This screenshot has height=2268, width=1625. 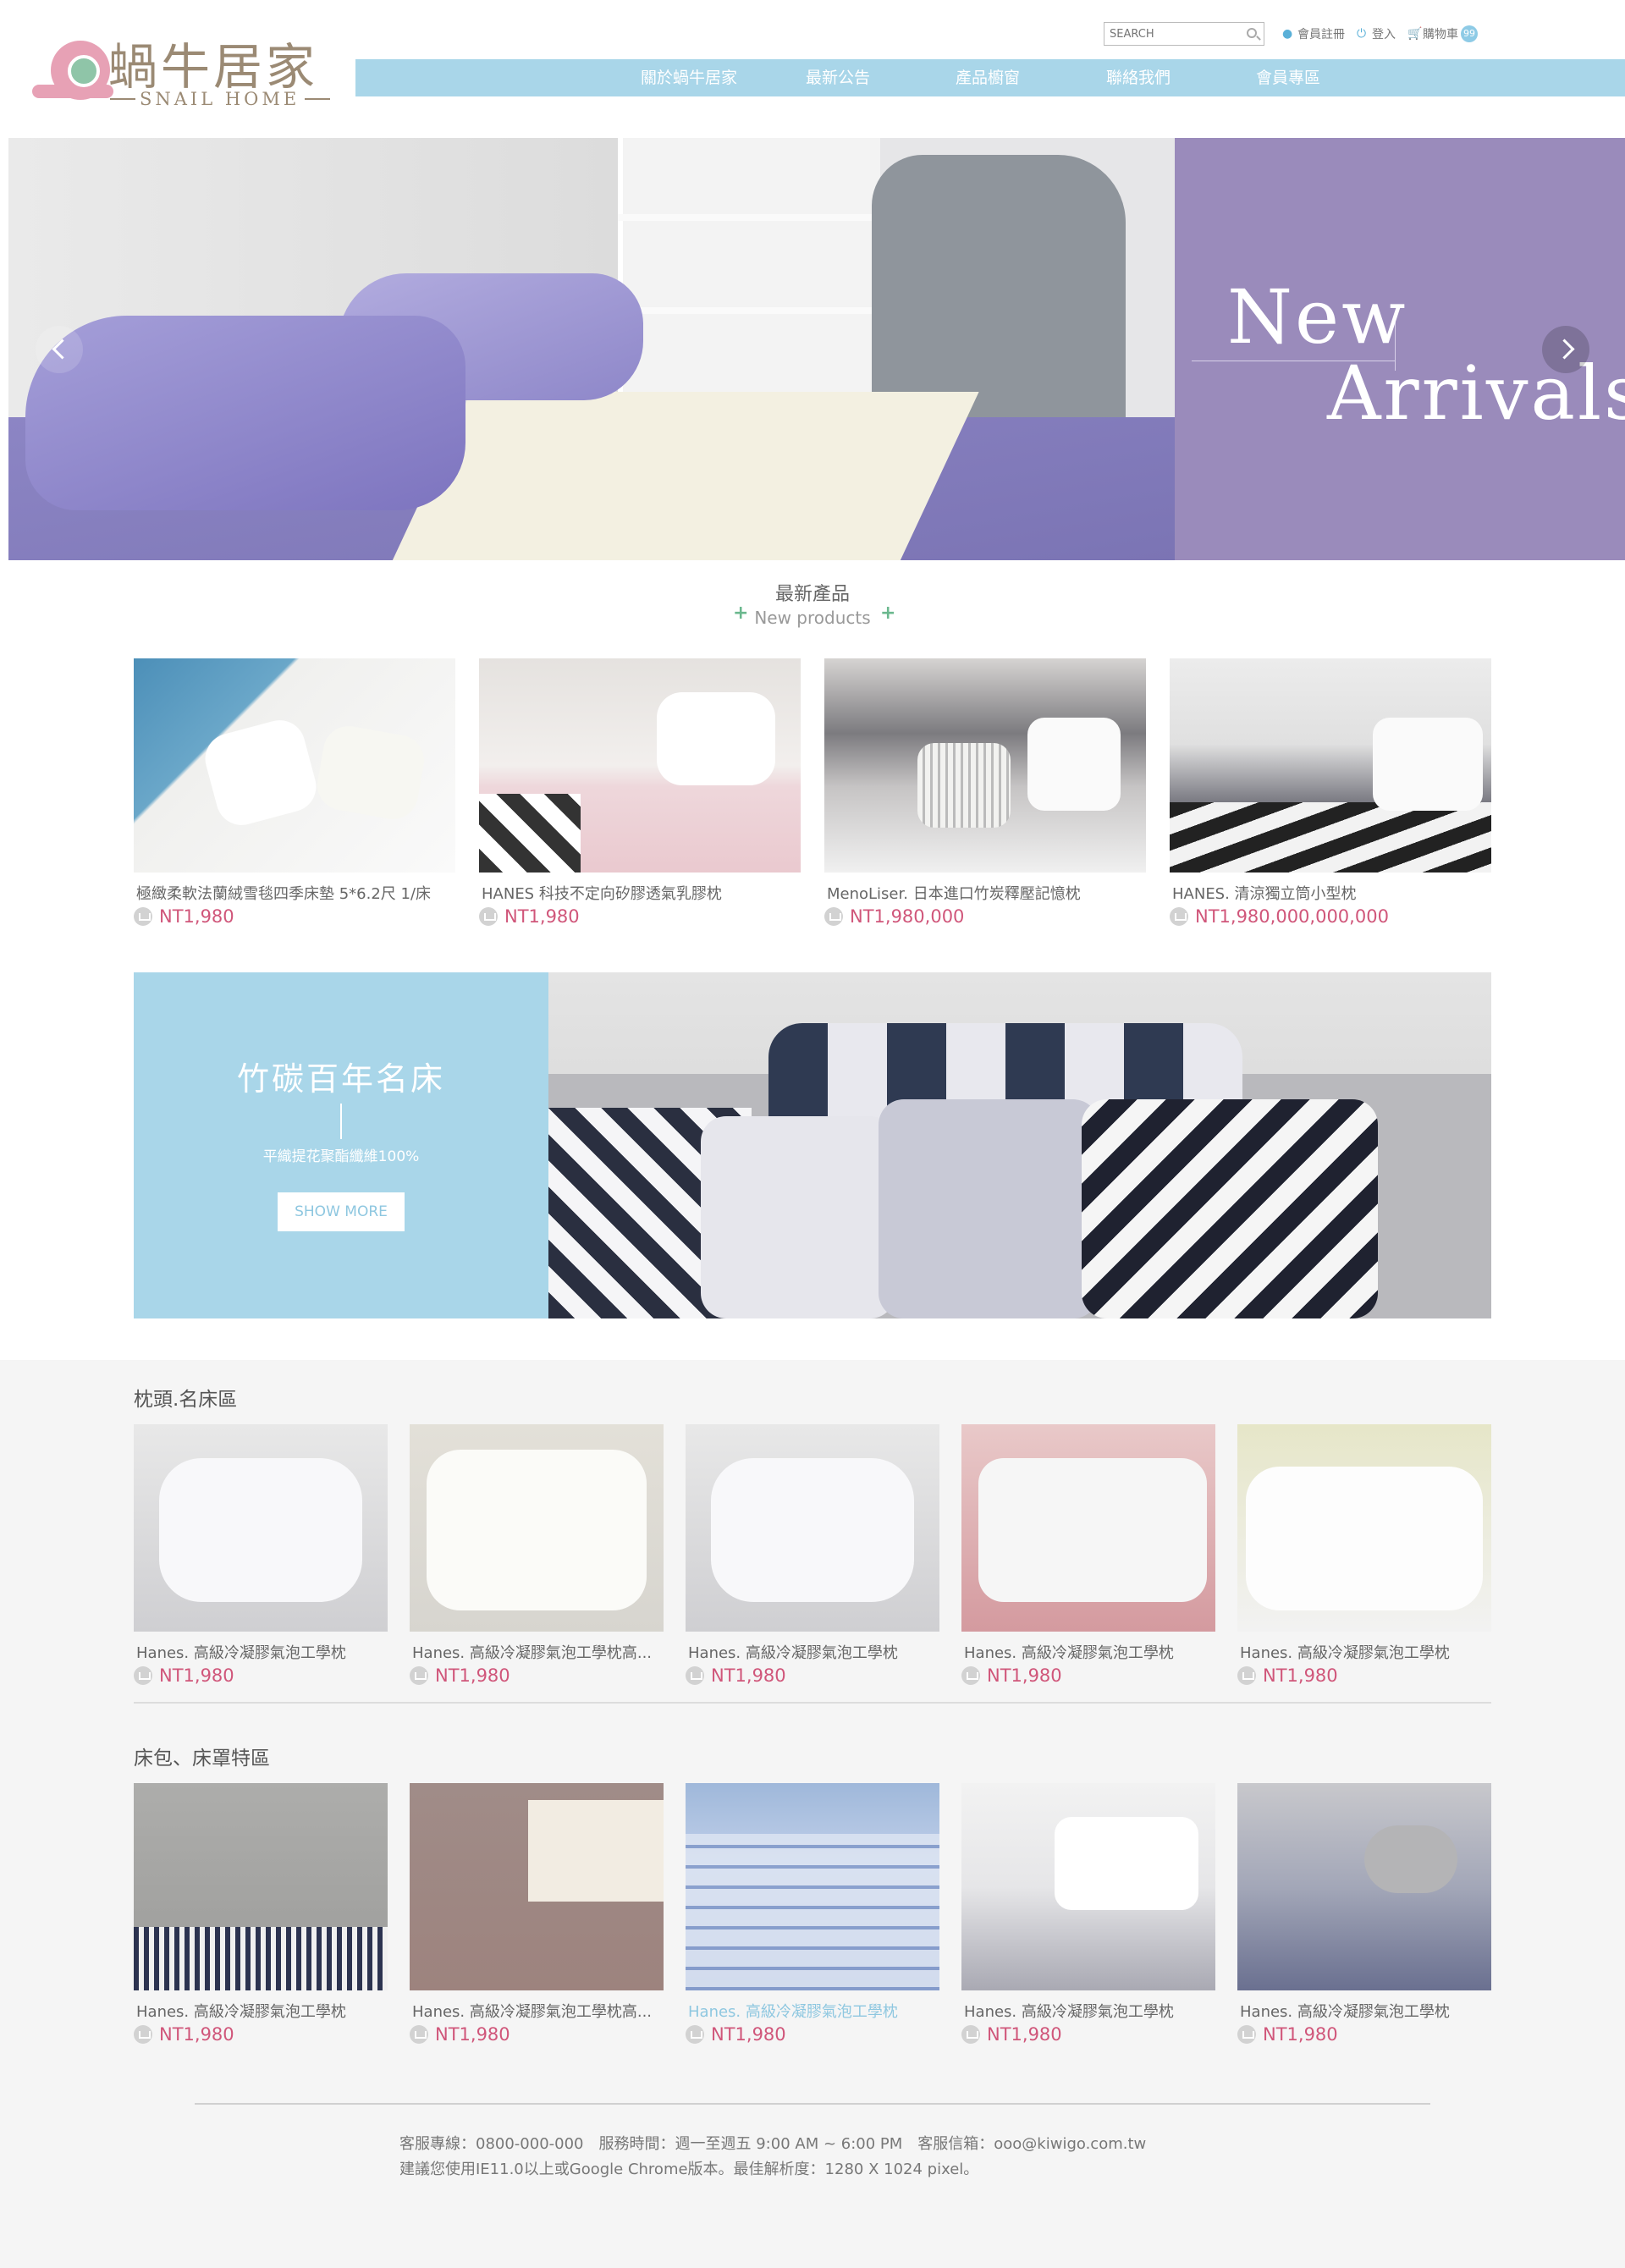 I want to click on promo-banner-image, so click(x=1019, y=1145).